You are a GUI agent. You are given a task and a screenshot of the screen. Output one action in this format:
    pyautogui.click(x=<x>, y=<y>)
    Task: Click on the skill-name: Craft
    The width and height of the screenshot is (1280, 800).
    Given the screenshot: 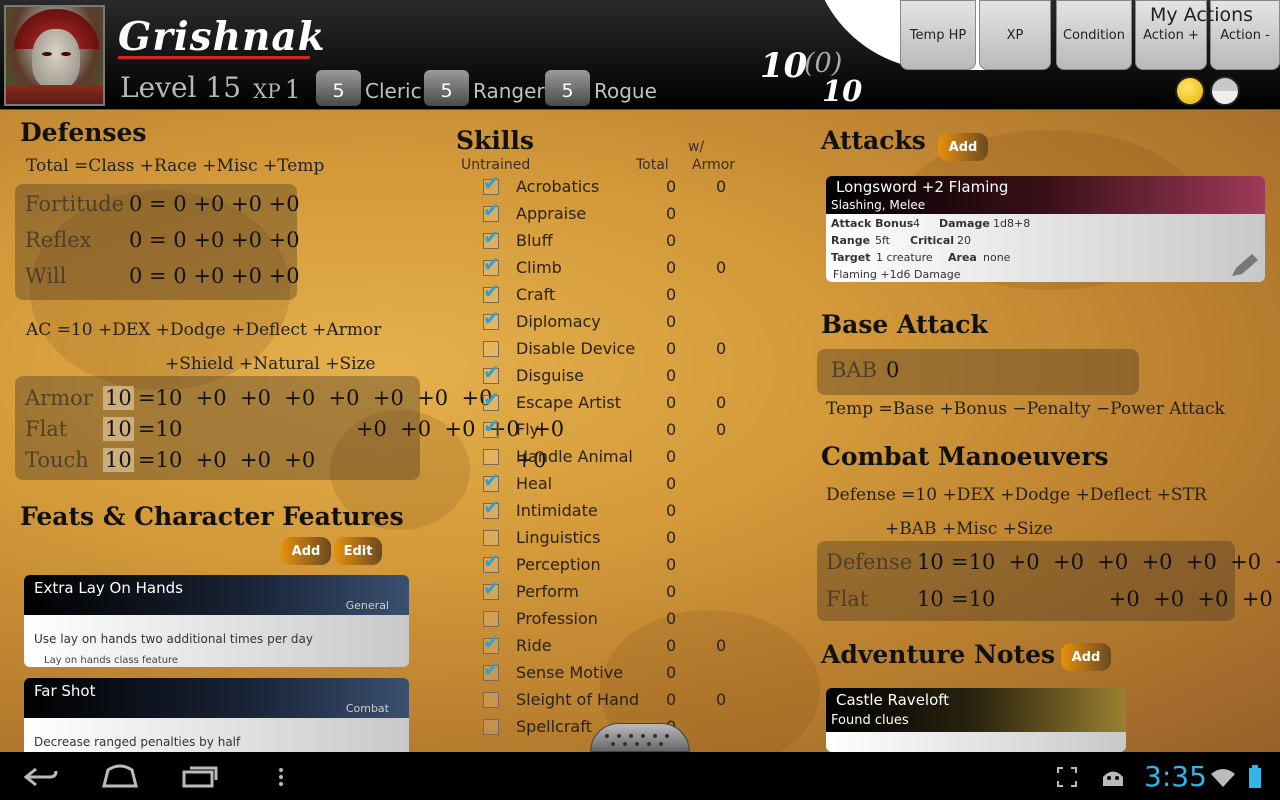 What is the action you would take?
    pyautogui.click(x=536, y=294)
    